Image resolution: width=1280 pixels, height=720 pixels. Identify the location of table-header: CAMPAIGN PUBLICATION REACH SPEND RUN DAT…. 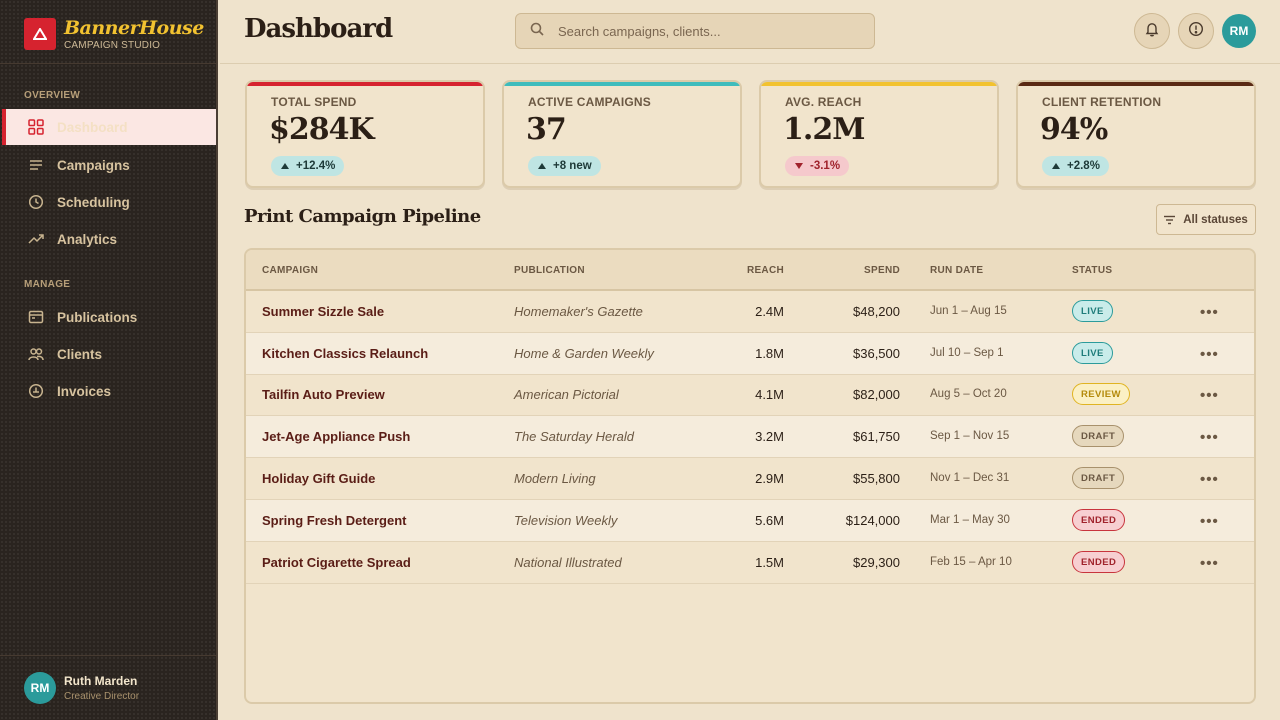
(750, 270).